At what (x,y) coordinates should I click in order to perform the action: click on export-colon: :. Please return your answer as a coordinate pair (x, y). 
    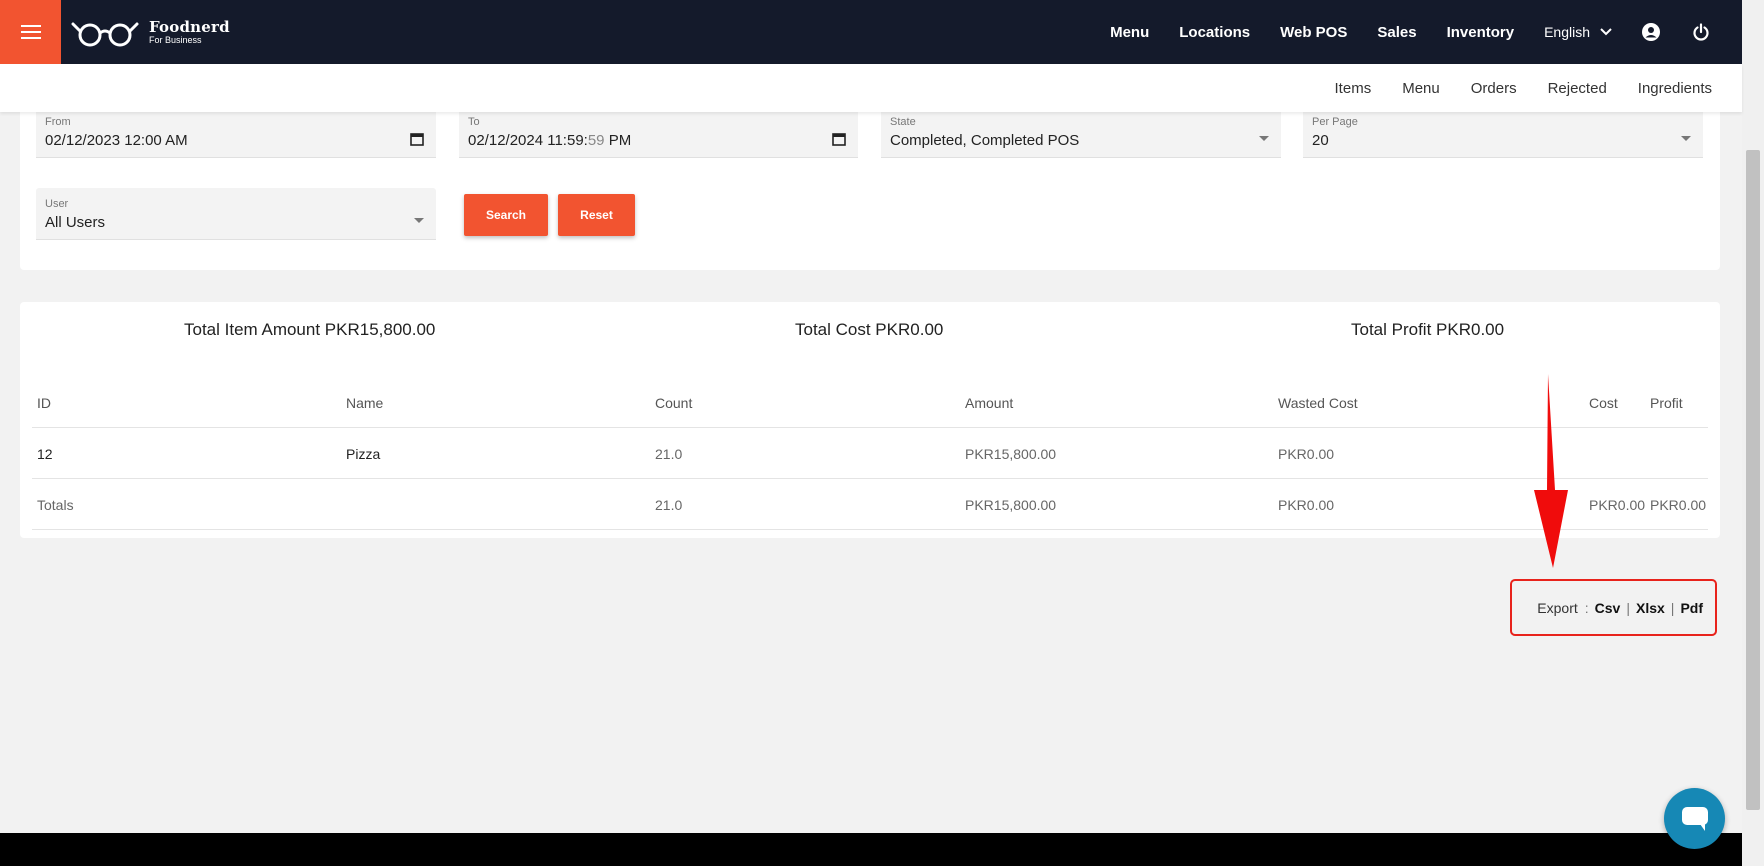
    Looking at the image, I should click on (1586, 607).